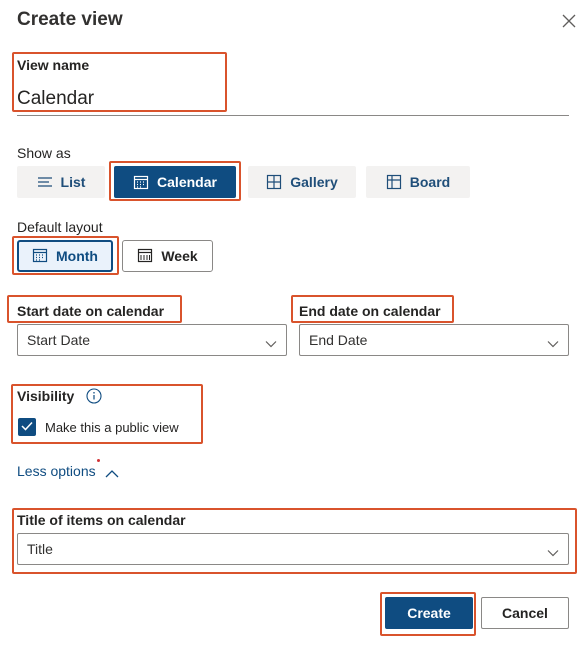 Image resolution: width=587 pixels, height=645 pixels. I want to click on show-as-board-label: Board, so click(430, 182).